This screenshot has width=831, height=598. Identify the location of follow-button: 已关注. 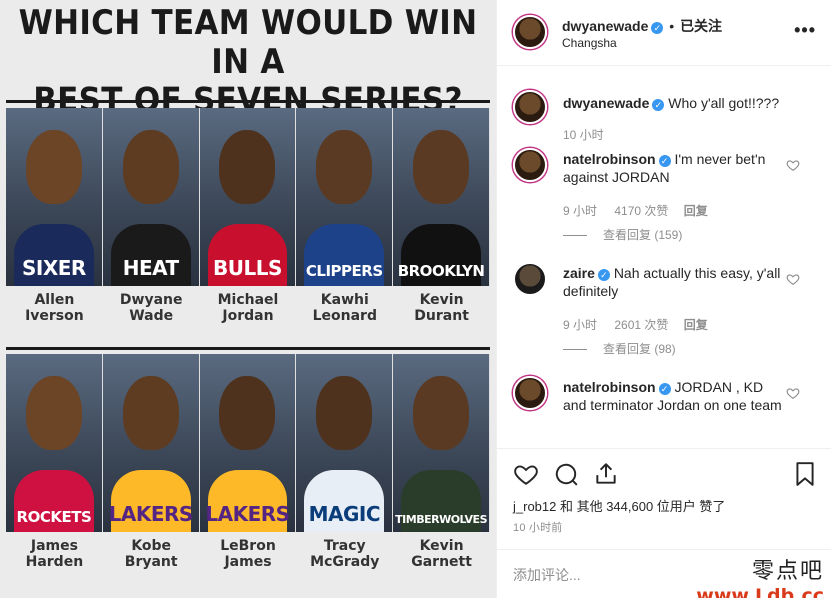
(701, 26).